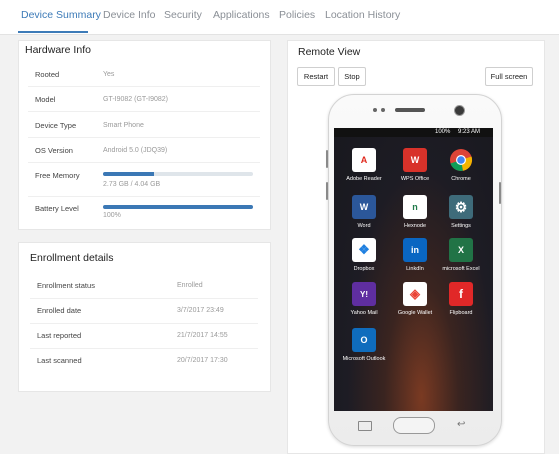 Image resolution: width=559 pixels, height=454 pixels. I want to click on app-settings: ⚙ Settings, so click(461, 212).